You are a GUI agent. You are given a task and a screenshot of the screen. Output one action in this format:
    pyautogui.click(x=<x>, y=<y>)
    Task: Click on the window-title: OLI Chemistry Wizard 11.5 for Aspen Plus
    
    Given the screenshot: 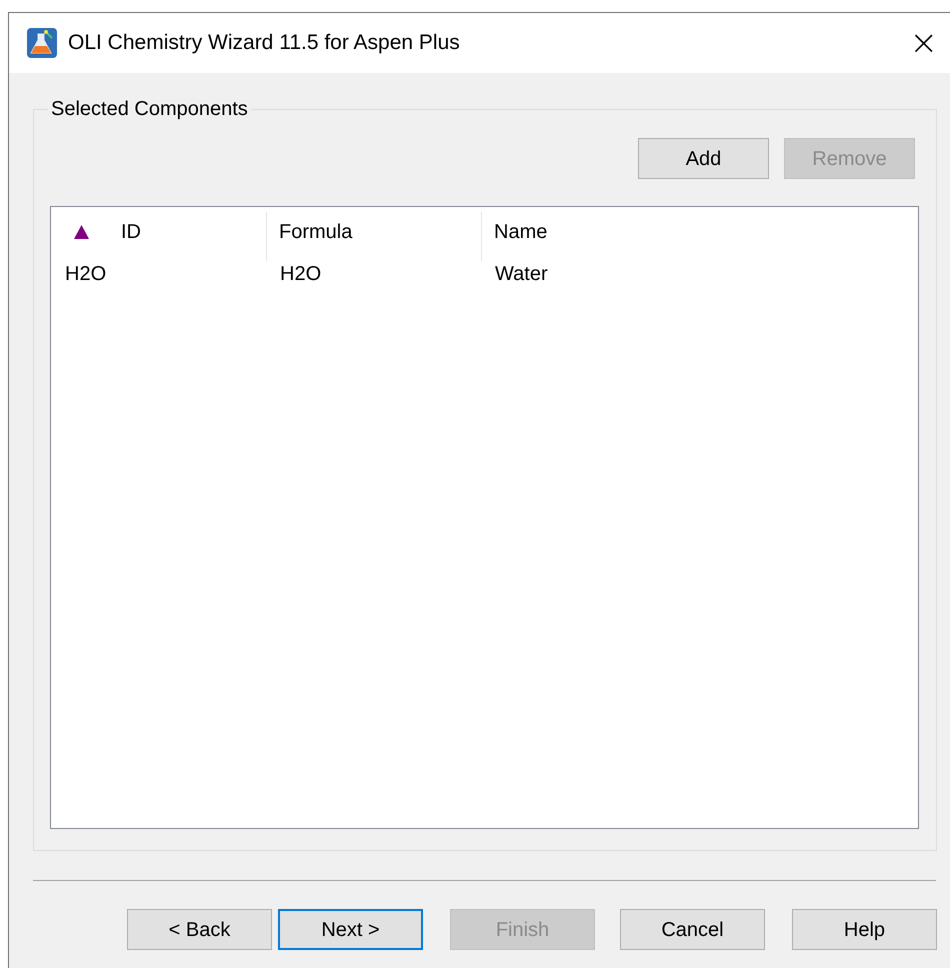 What is the action you would take?
    pyautogui.click(x=264, y=43)
    